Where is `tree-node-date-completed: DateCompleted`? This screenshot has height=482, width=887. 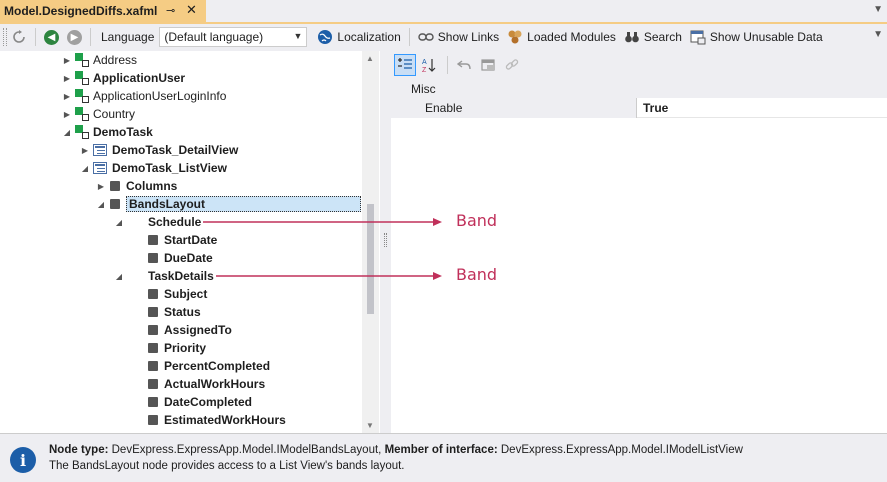
tree-node-date-completed: DateCompleted is located at coordinates (198, 402).